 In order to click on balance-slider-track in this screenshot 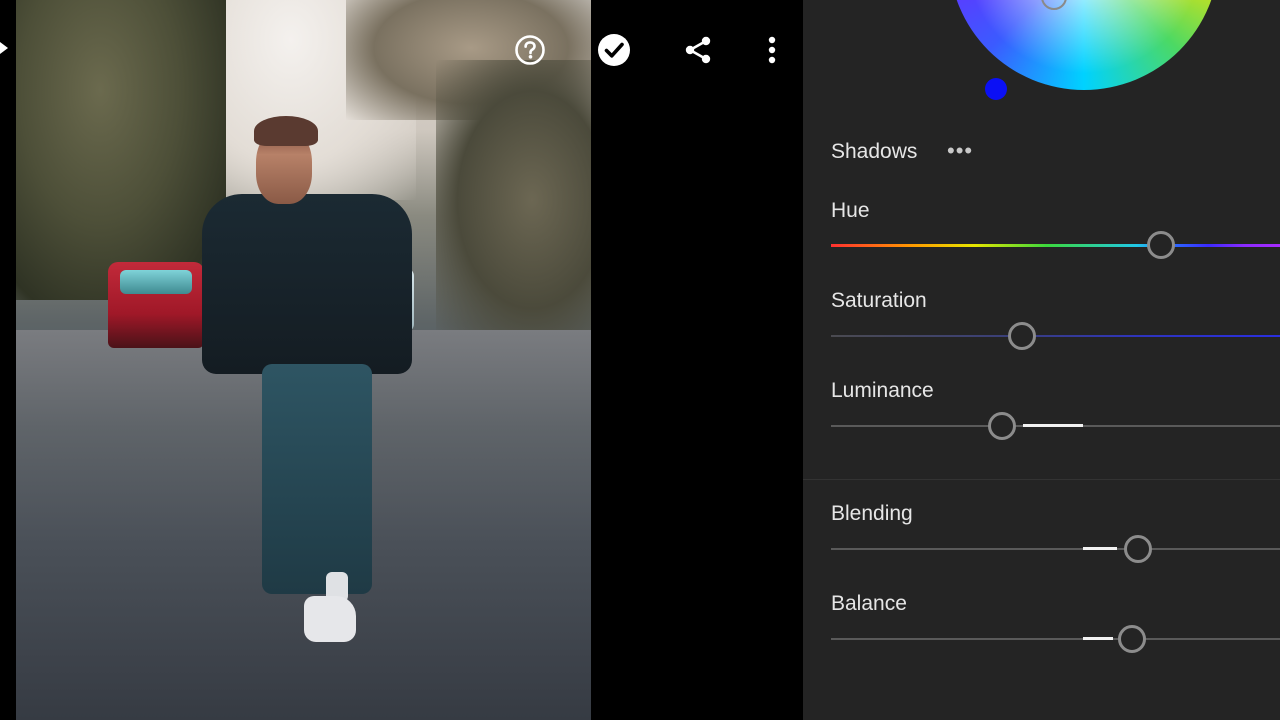, I will do `click(1055, 639)`.